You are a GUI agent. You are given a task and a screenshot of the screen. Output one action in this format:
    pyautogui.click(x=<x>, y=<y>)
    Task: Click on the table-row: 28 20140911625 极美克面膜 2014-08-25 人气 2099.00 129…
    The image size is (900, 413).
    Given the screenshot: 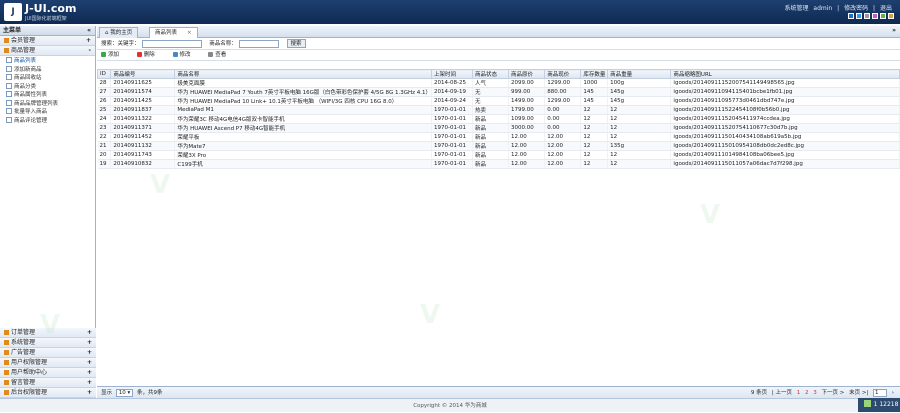 What is the action you would take?
    pyautogui.click(x=498, y=83)
    